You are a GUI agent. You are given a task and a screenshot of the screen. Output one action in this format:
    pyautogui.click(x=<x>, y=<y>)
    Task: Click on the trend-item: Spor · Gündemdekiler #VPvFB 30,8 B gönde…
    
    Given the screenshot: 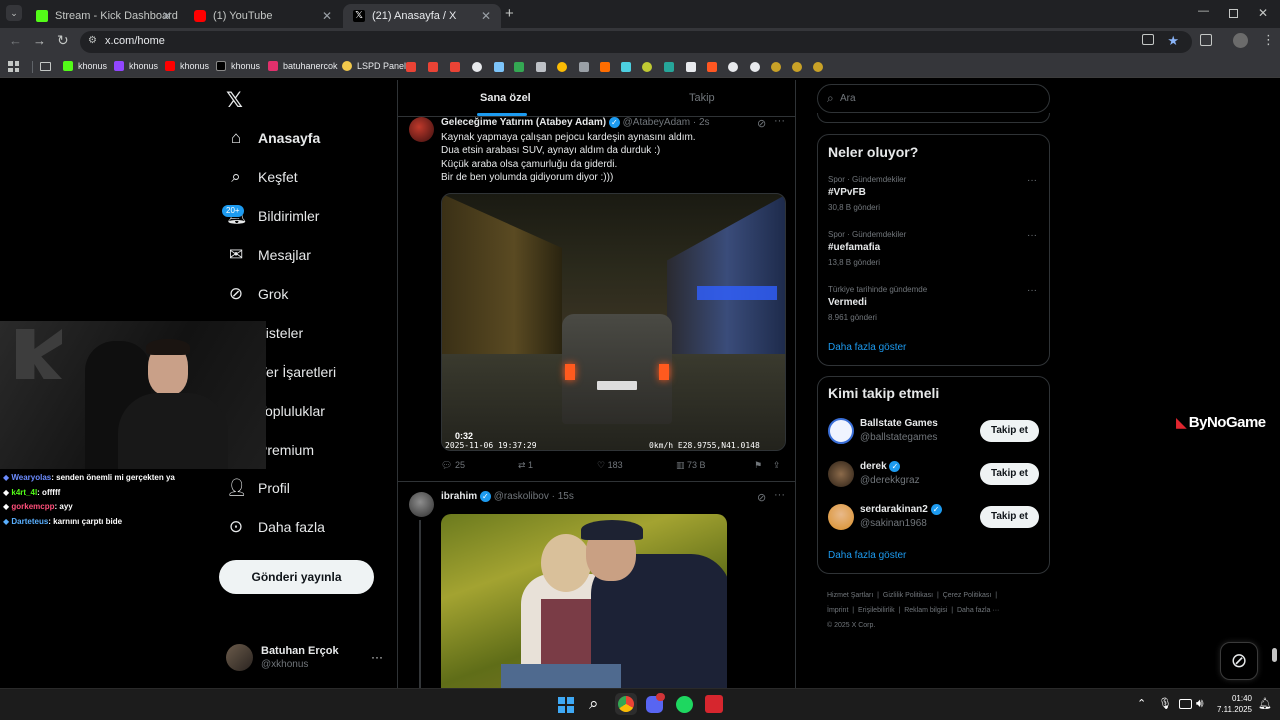 What is the action you would take?
    pyautogui.click(x=933, y=196)
    